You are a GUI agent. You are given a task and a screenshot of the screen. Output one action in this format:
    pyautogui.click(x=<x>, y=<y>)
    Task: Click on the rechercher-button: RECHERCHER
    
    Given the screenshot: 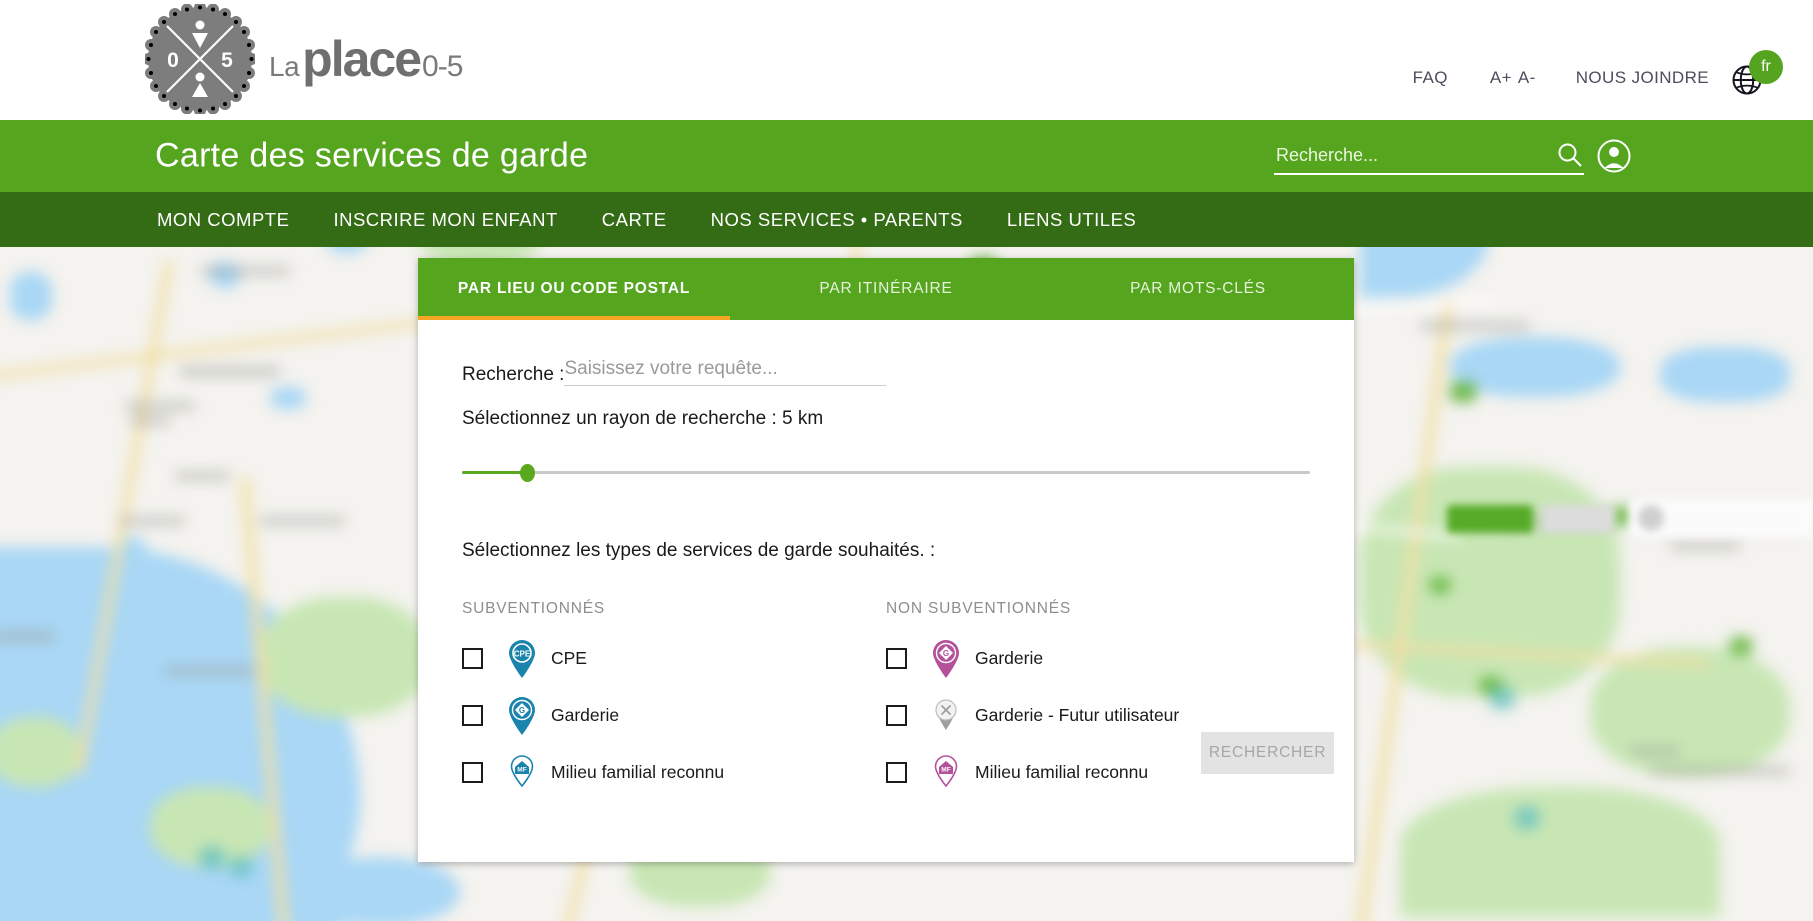 What is the action you would take?
    pyautogui.click(x=1267, y=753)
    